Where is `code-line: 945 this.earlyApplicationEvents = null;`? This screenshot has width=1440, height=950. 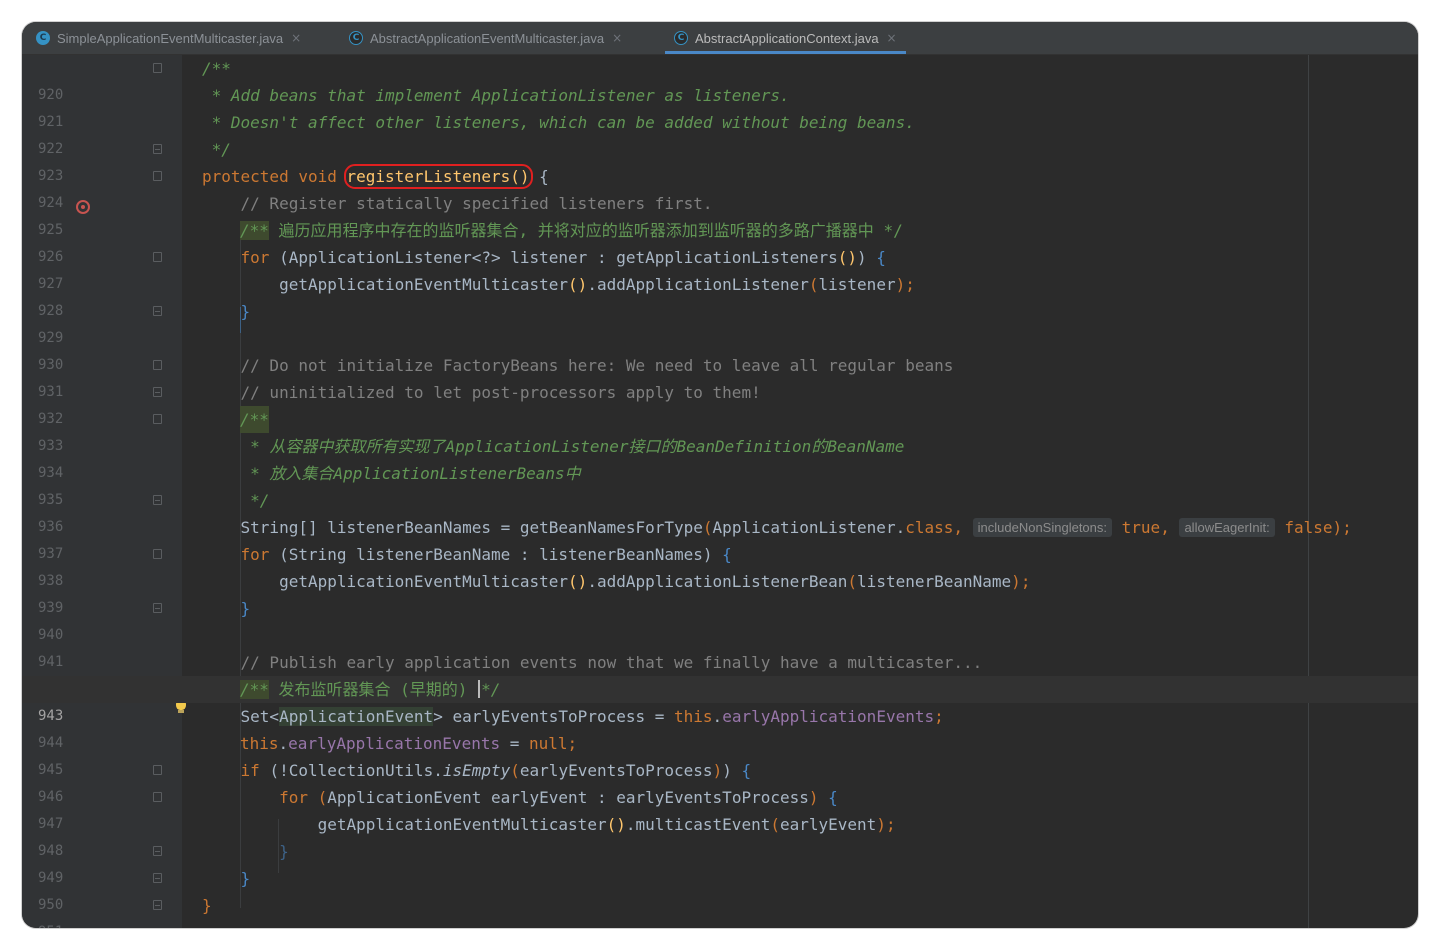
code-line: 945 this.earlyApplicationEvents = null; is located at coordinates (720, 754).